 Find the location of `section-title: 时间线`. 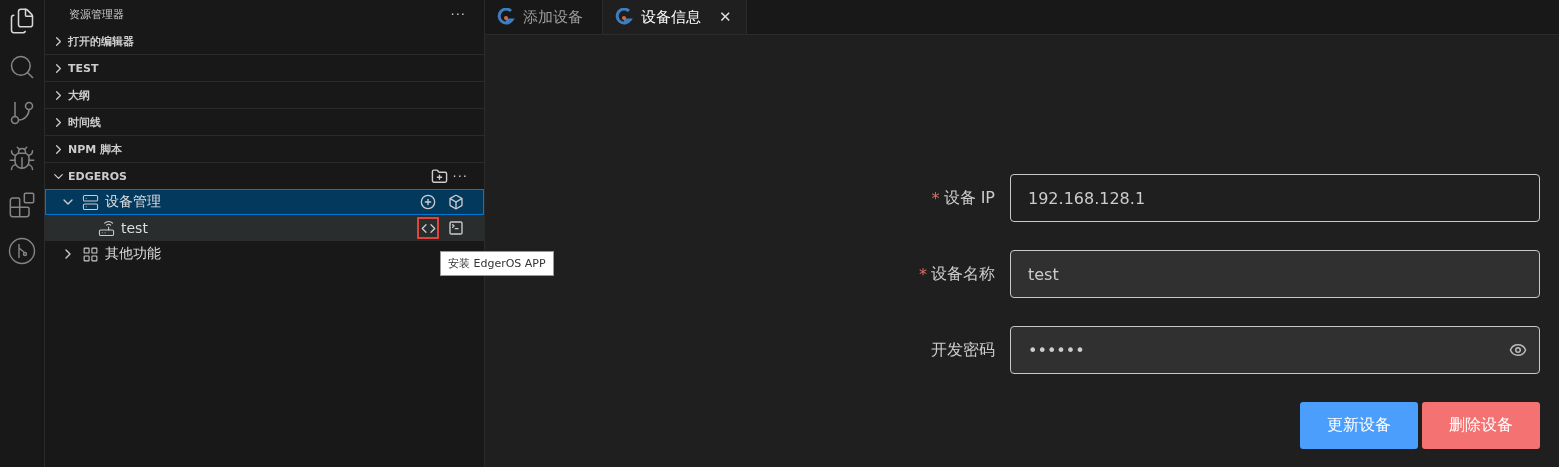

section-title: 时间线 is located at coordinates (85, 122).